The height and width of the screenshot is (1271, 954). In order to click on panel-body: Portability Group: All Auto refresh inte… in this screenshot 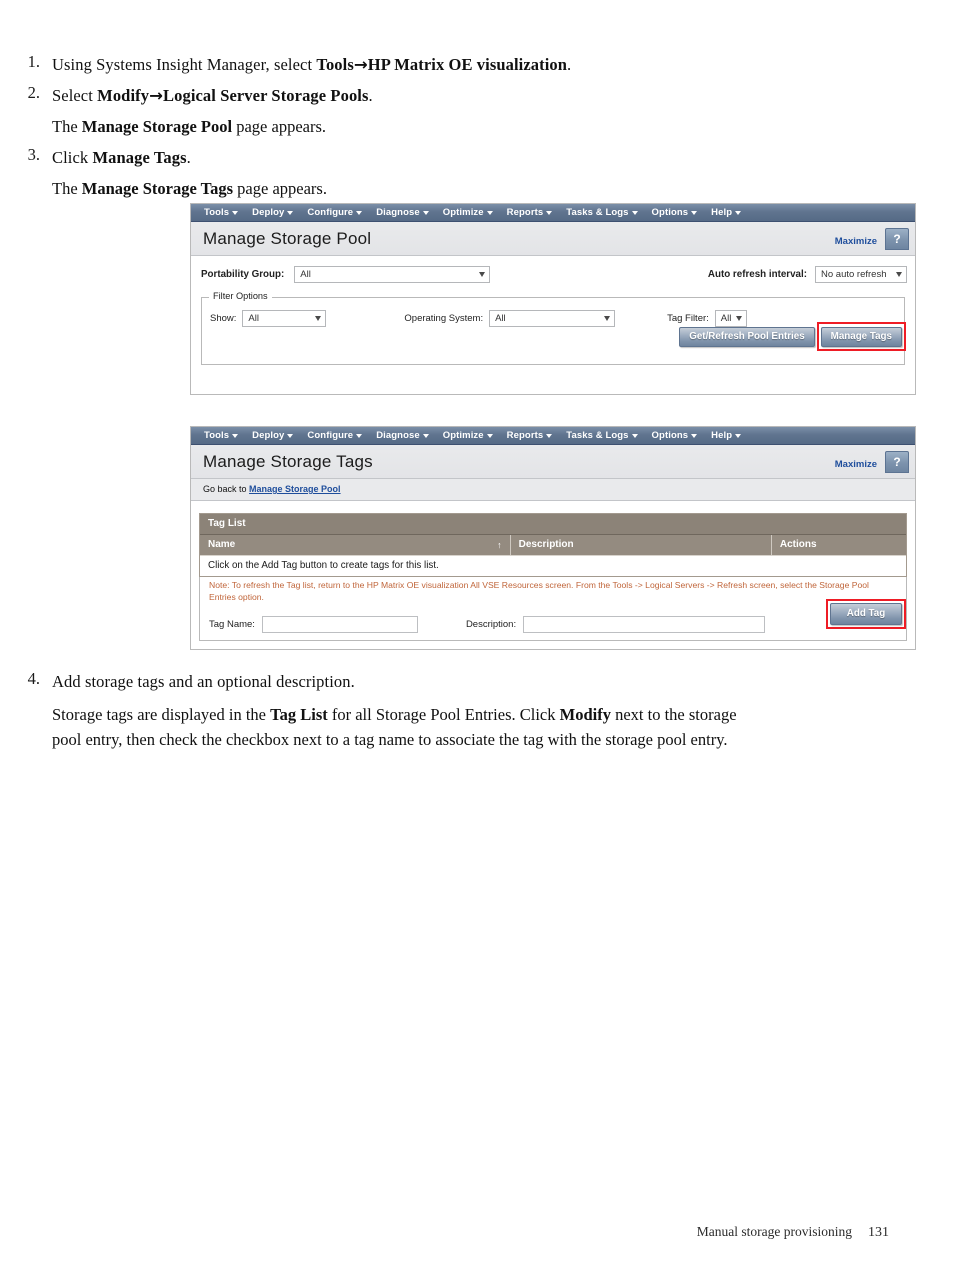, I will do `click(553, 310)`.